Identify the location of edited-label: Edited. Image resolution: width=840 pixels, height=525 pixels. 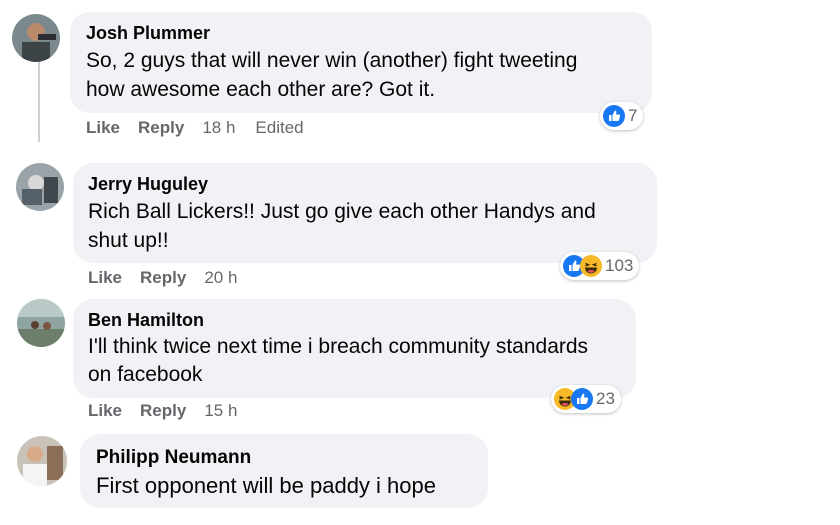
(279, 127).